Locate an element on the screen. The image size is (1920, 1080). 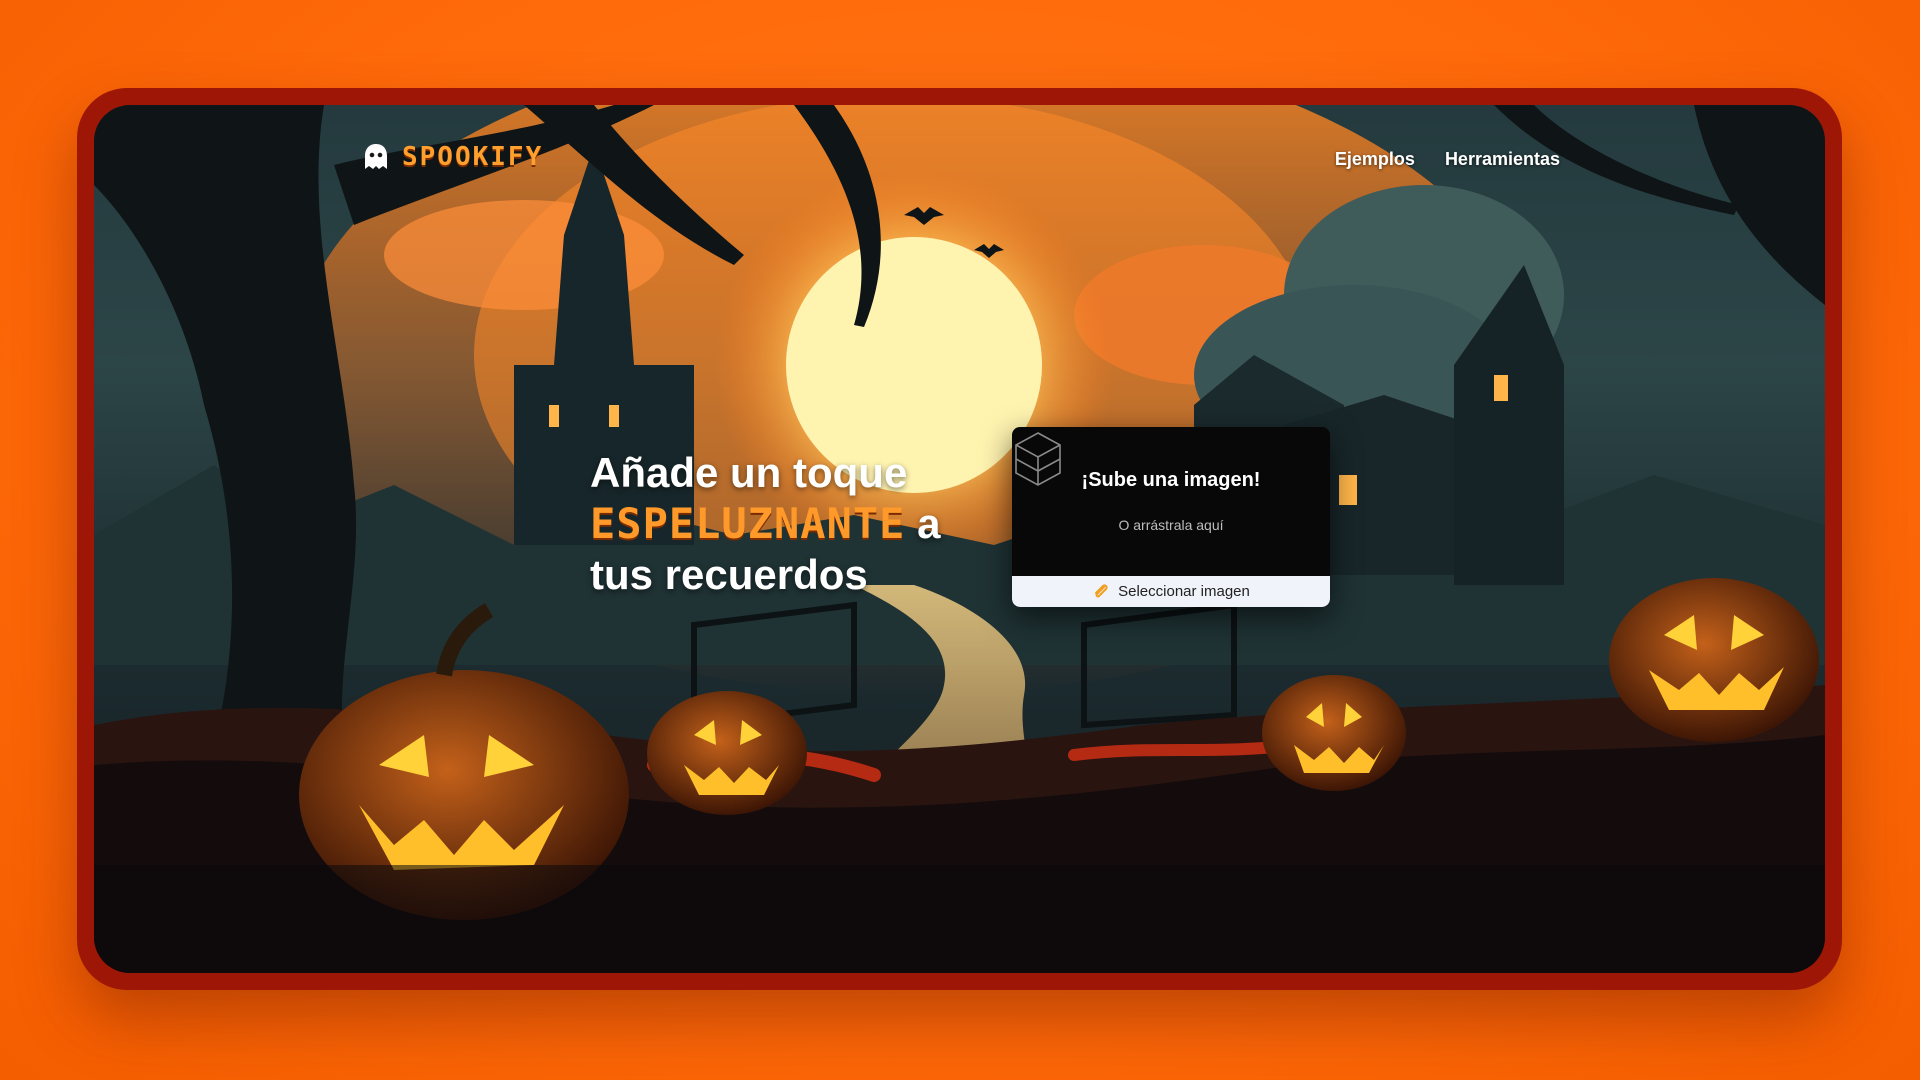
upload-title: ¡Sube una imagen! is located at coordinates (1171, 480).